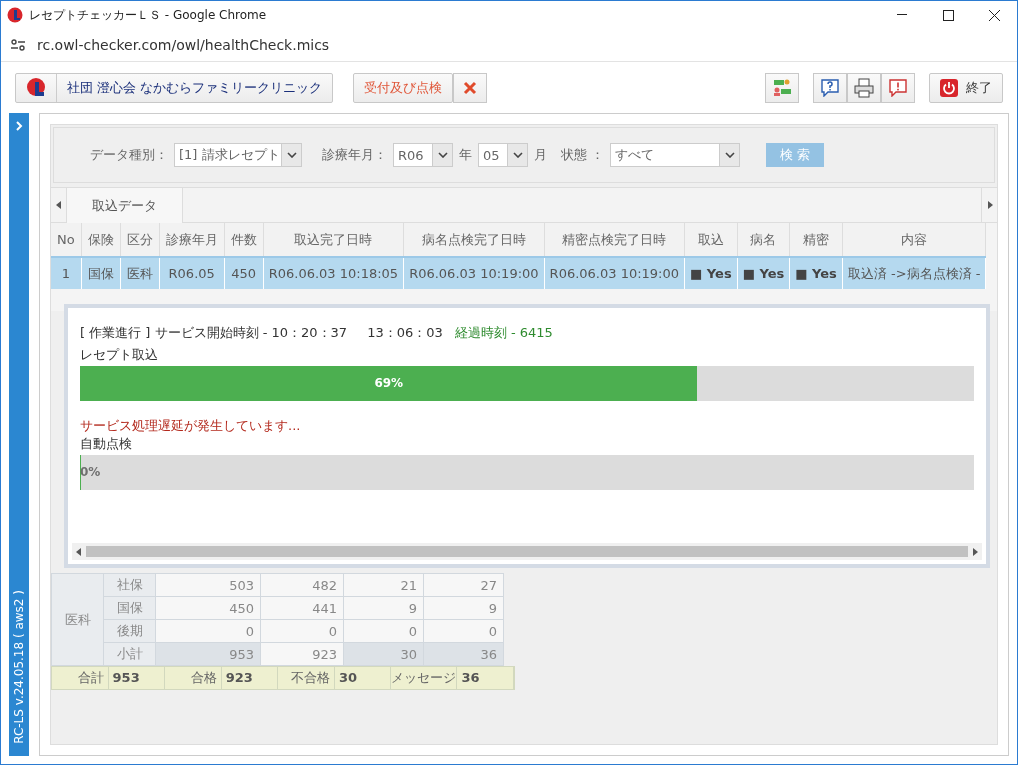 Image resolution: width=1018 pixels, height=765 pixels. Describe the element at coordinates (189, 87) in the screenshot. I see `clinic-name: 社団 澄心会 なかむらファミリークリニック` at that location.